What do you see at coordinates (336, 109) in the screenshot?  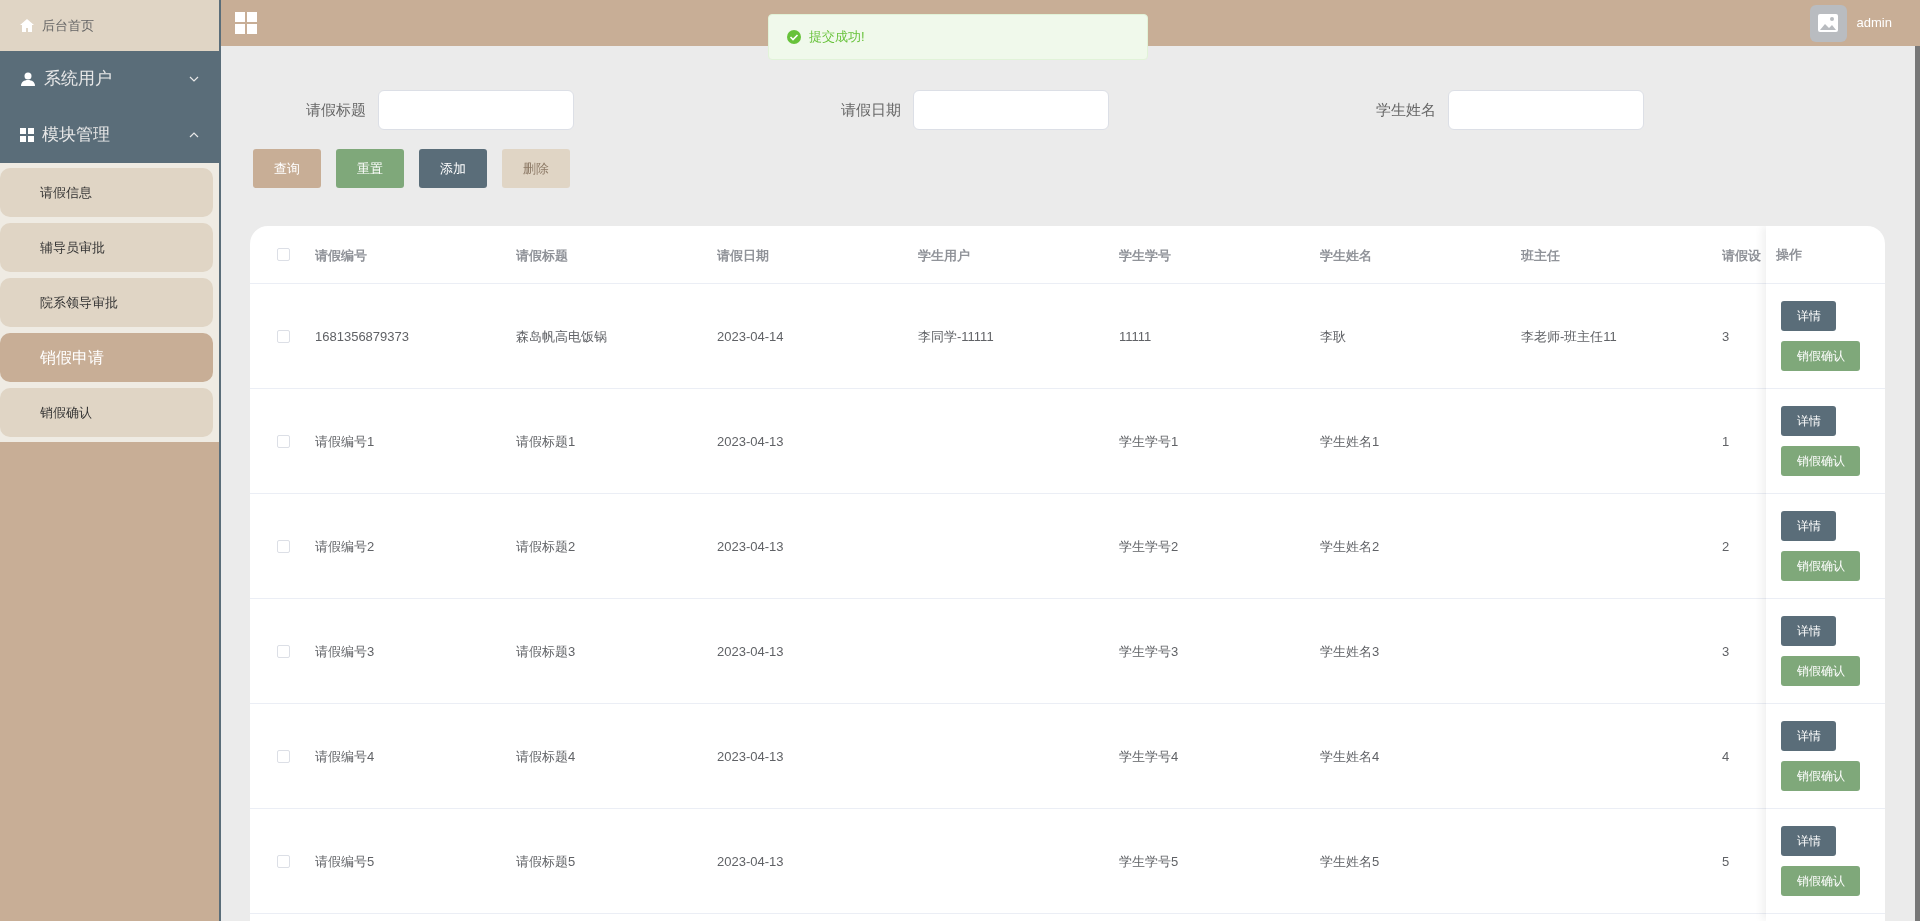 I see `filter-label: 请假标题` at bounding box center [336, 109].